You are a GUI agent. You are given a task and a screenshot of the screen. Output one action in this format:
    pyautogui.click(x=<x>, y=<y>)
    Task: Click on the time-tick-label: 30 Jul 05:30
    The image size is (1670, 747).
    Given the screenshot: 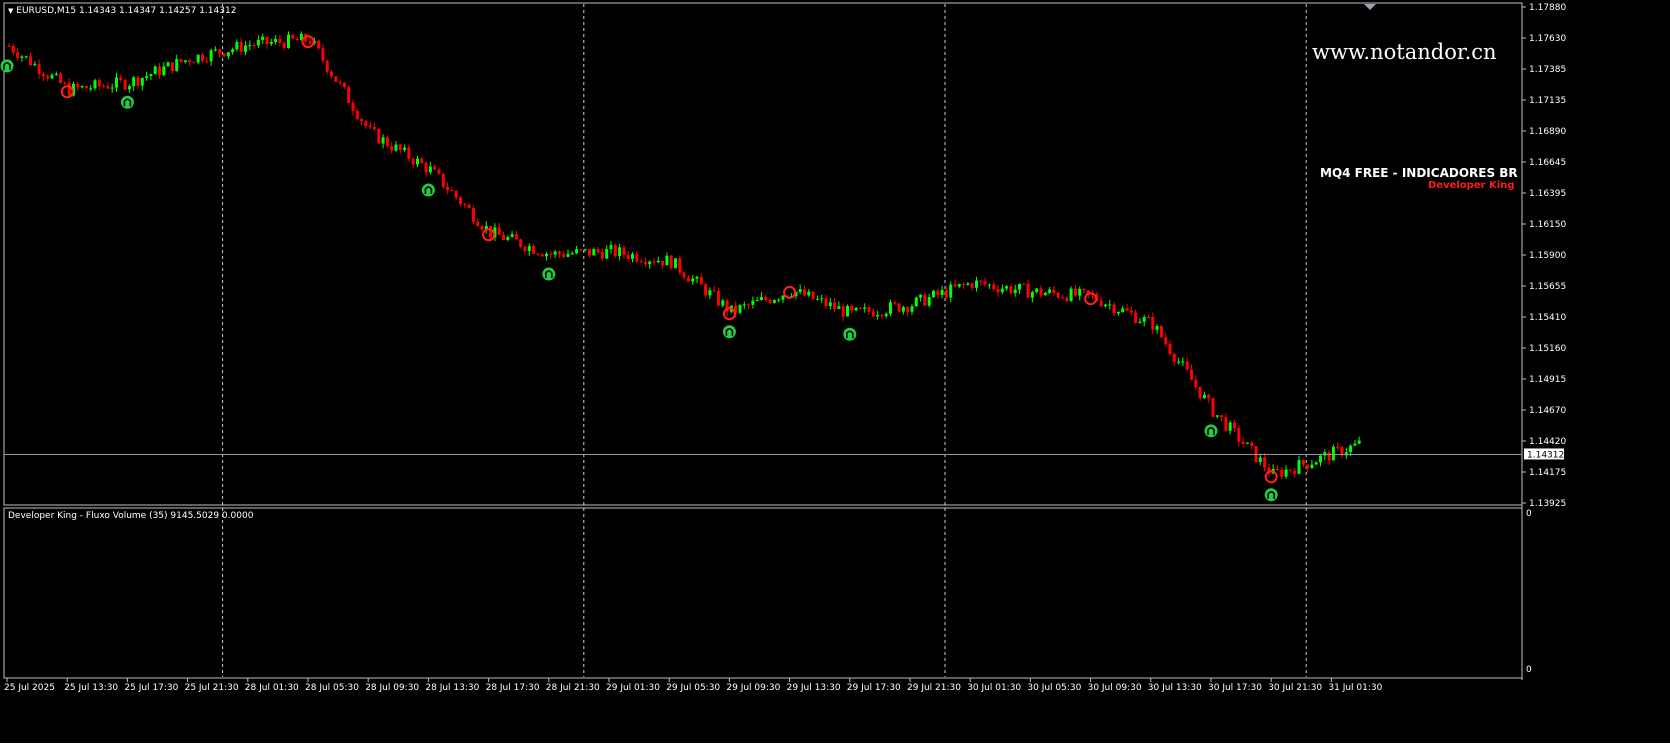 What is the action you would take?
    pyautogui.click(x=1054, y=688)
    